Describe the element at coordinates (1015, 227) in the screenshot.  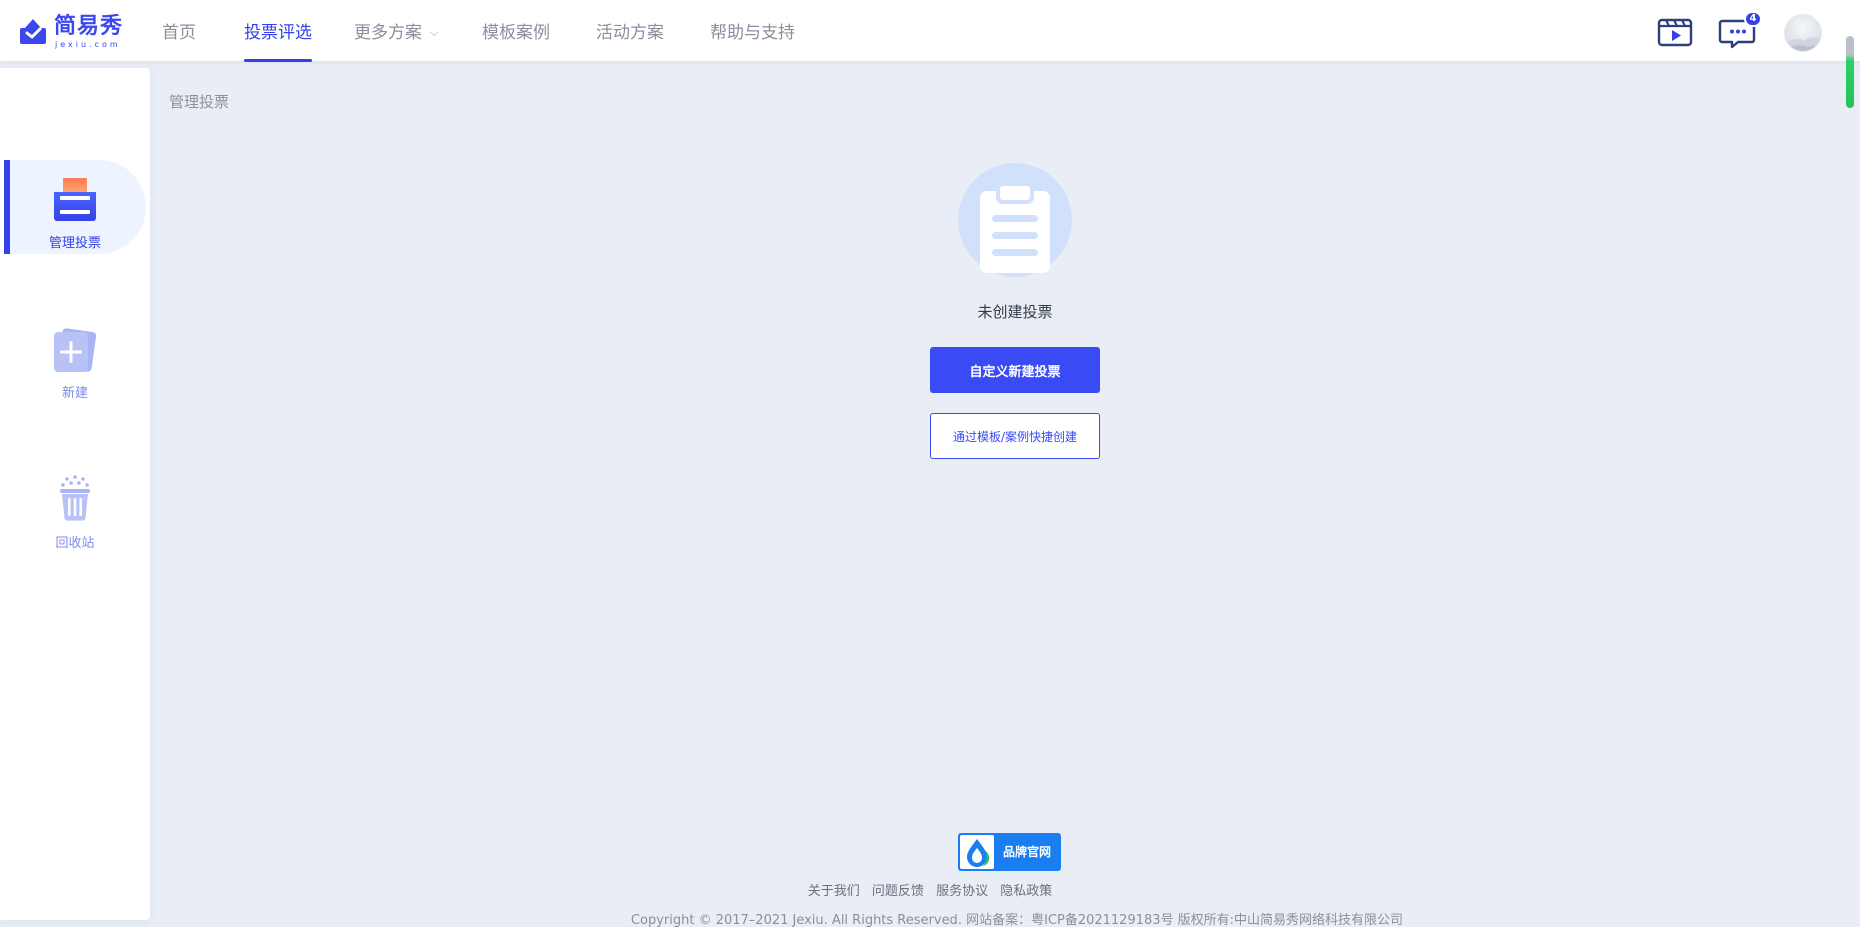
I see `clipboard-icon` at that location.